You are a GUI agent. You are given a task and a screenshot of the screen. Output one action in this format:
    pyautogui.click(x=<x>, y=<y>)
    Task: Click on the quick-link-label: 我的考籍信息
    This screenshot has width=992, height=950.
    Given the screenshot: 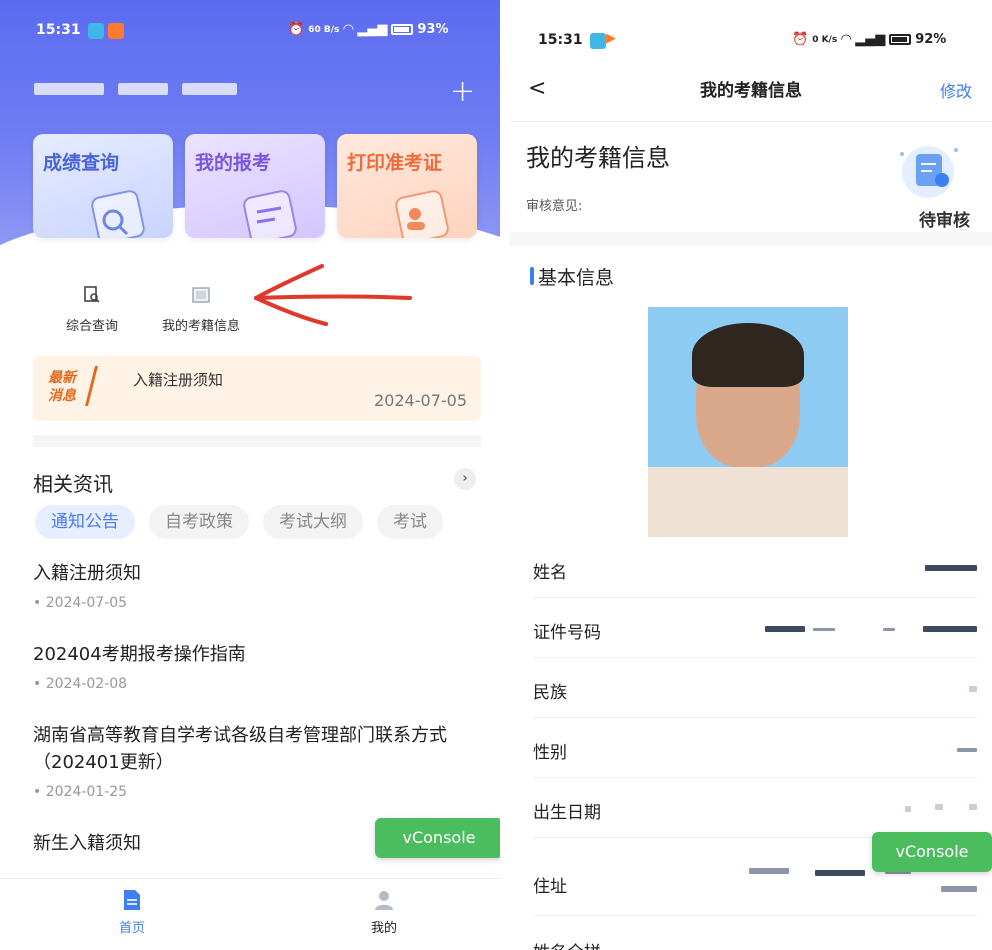 What is the action you would take?
    pyautogui.click(x=200, y=326)
    